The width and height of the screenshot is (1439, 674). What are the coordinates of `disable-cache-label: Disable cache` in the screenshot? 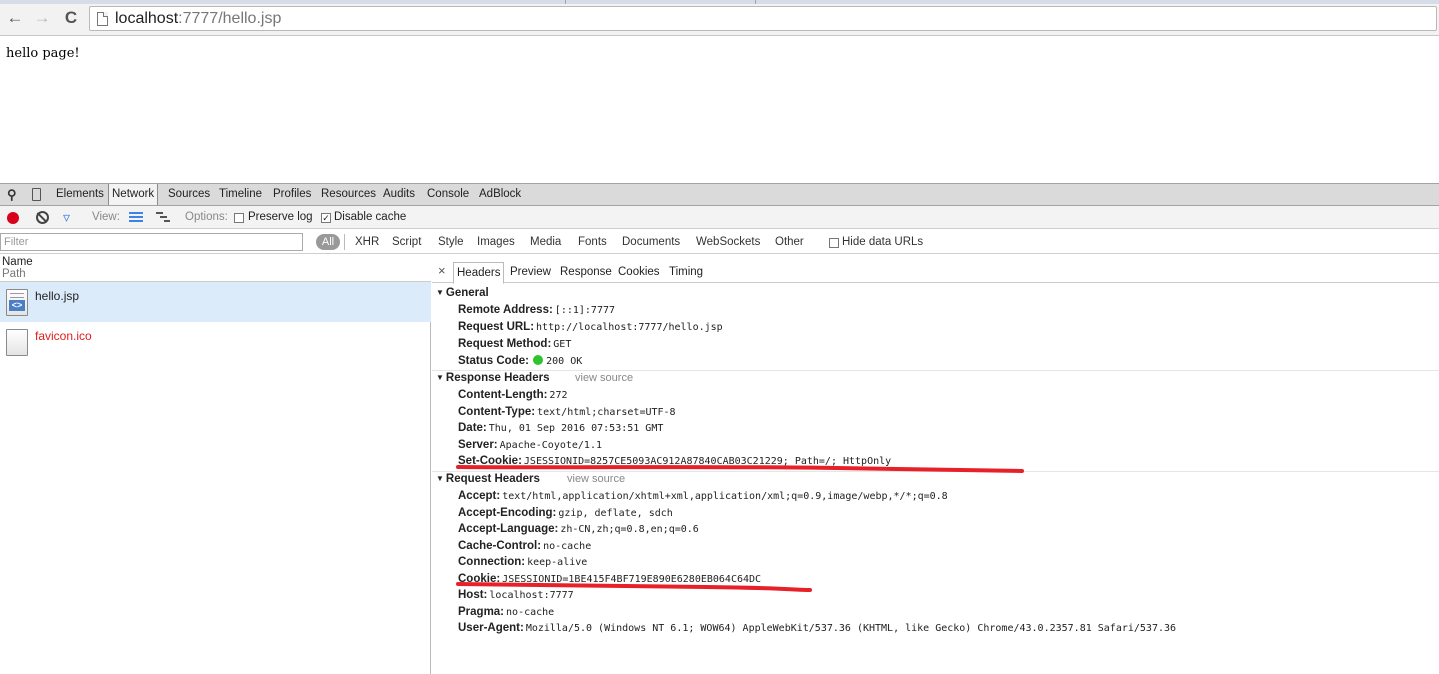 It's located at (370, 217).